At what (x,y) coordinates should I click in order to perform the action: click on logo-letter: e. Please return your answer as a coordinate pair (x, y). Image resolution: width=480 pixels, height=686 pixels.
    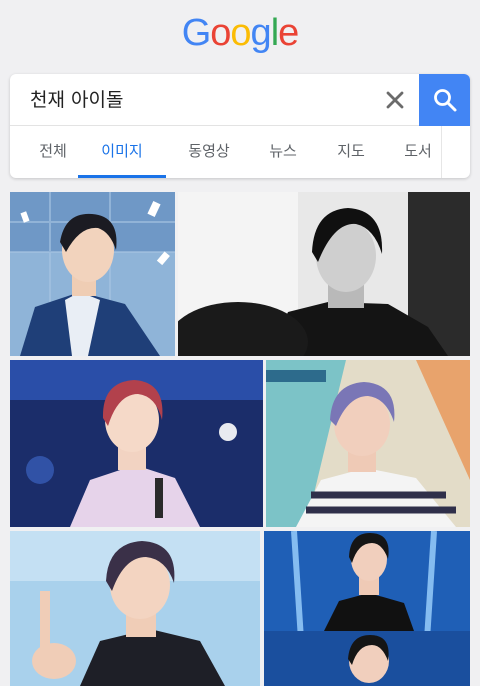
    Looking at the image, I should click on (288, 33).